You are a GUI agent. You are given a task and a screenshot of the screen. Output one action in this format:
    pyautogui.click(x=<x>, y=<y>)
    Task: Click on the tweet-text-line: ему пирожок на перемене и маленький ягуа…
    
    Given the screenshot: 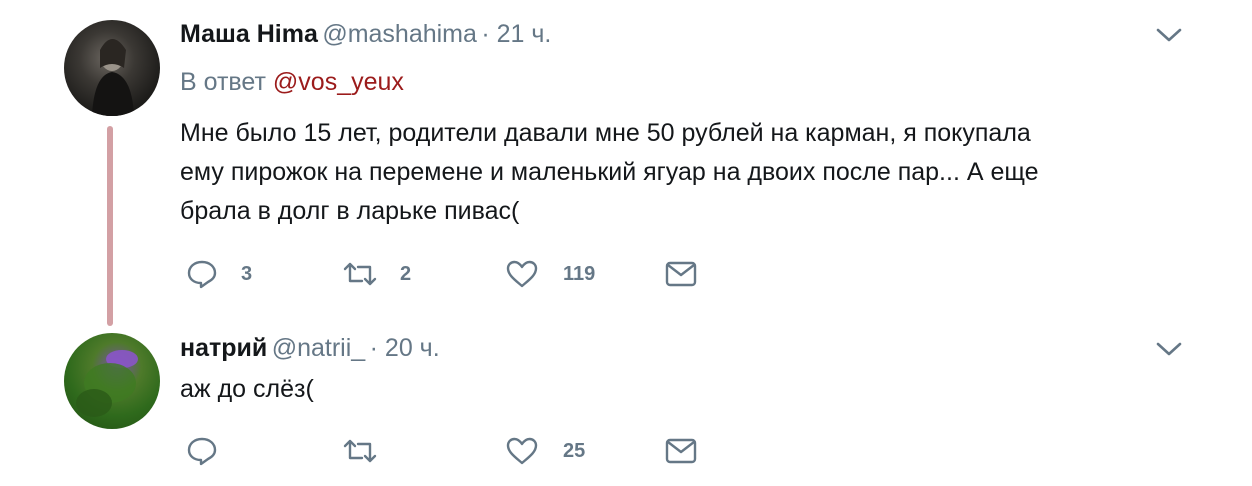 What is the action you would take?
    pyautogui.click(x=609, y=172)
    